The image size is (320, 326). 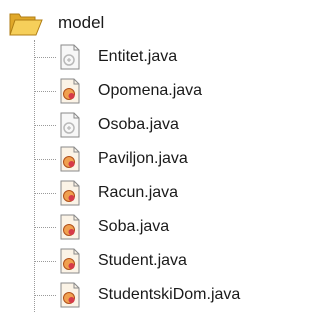 I want to click on tree-item-soba: Soba.java, so click(x=101, y=227).